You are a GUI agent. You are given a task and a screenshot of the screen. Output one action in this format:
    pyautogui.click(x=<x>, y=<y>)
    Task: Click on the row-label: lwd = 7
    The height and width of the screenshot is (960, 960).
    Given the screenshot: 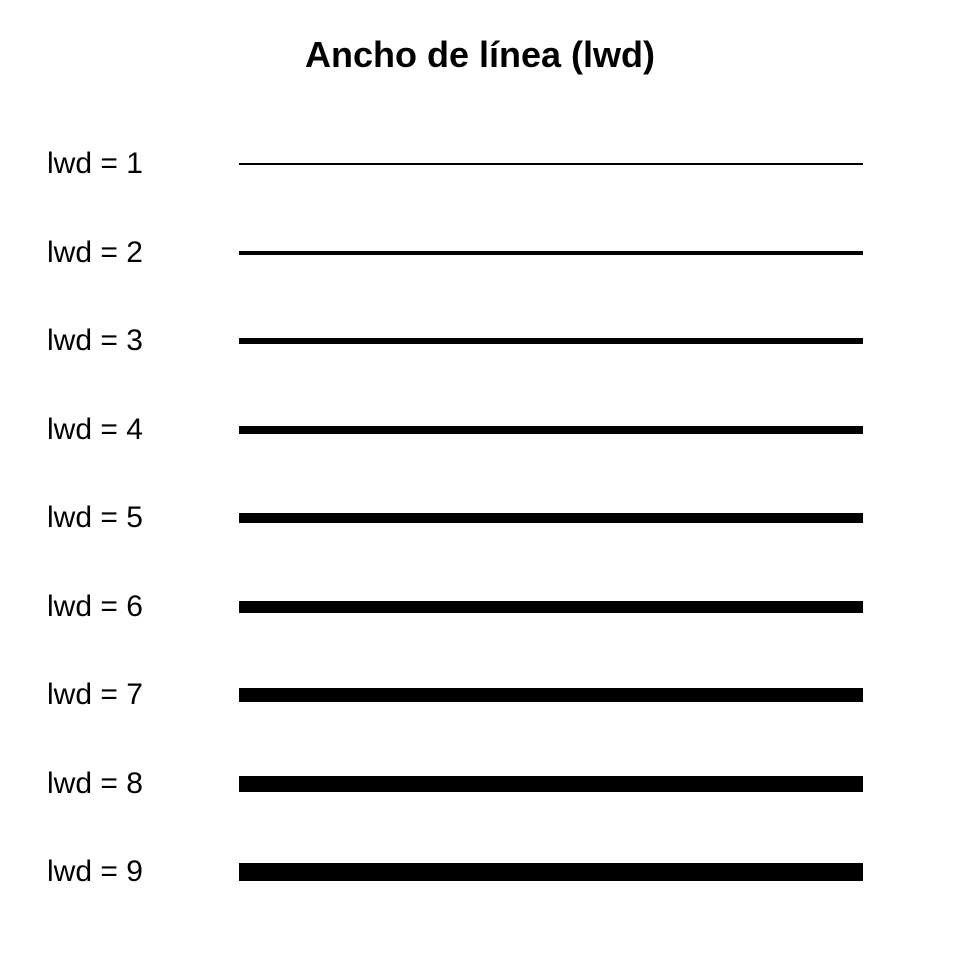 What is the action you would take?
    pyautogui.click(x=95, y=694)
    